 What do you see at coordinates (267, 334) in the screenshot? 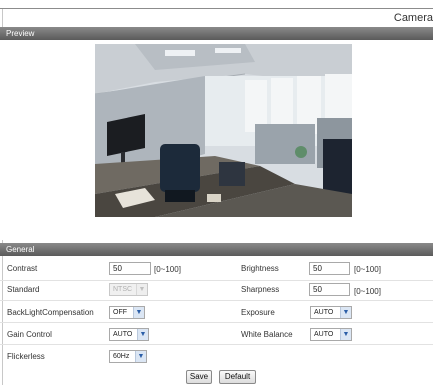
I see `white-balance-label: White Balance` at bounding box center [267, 334].